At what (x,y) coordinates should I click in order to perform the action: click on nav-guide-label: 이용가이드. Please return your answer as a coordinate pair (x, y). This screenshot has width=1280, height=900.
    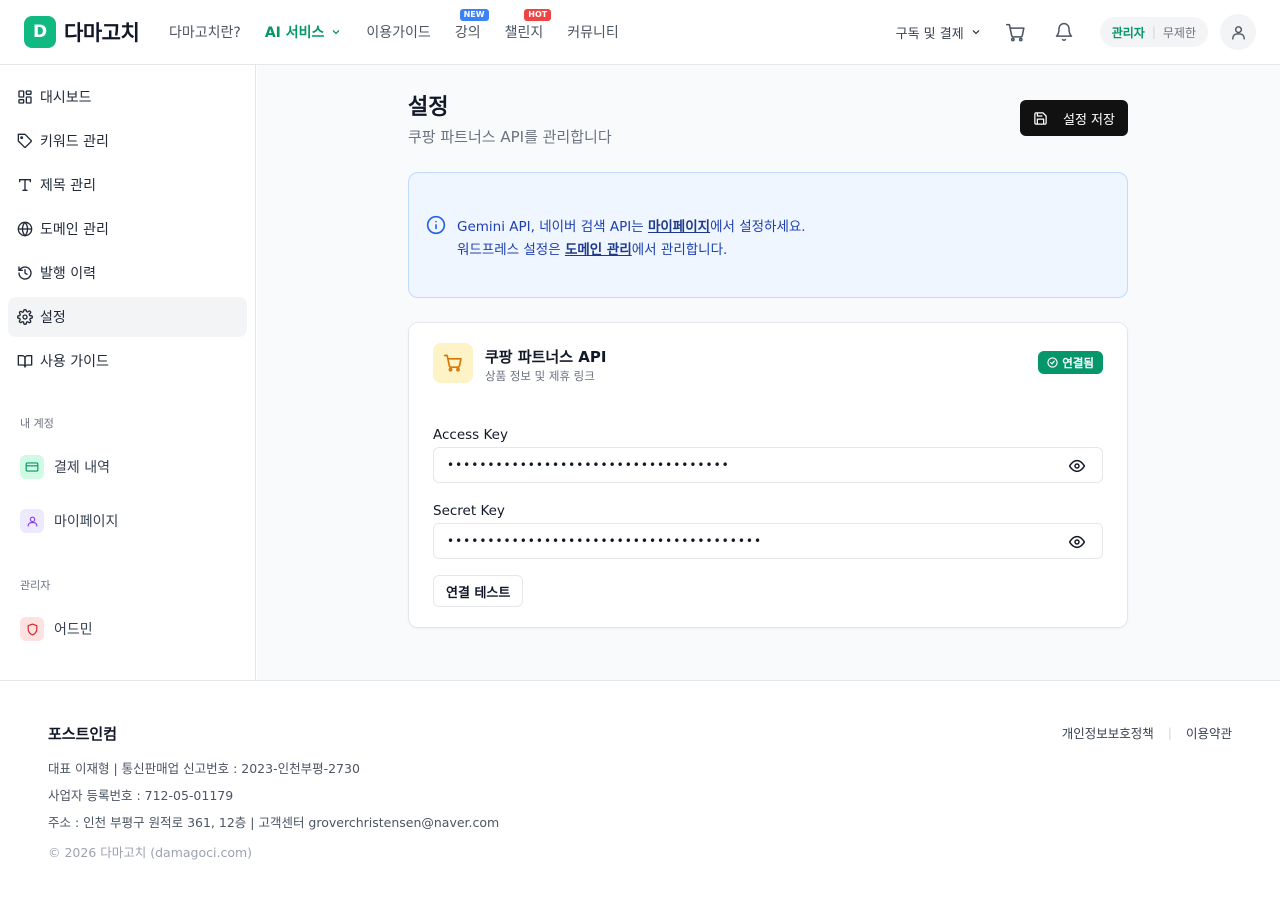
    Looking at the image, I should click on (398, 33).